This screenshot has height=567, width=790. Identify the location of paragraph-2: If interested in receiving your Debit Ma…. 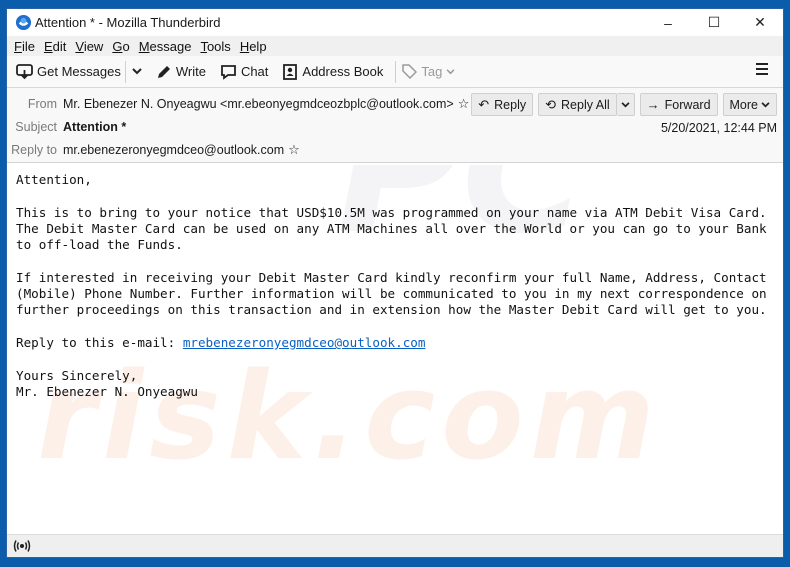
(391, 293).